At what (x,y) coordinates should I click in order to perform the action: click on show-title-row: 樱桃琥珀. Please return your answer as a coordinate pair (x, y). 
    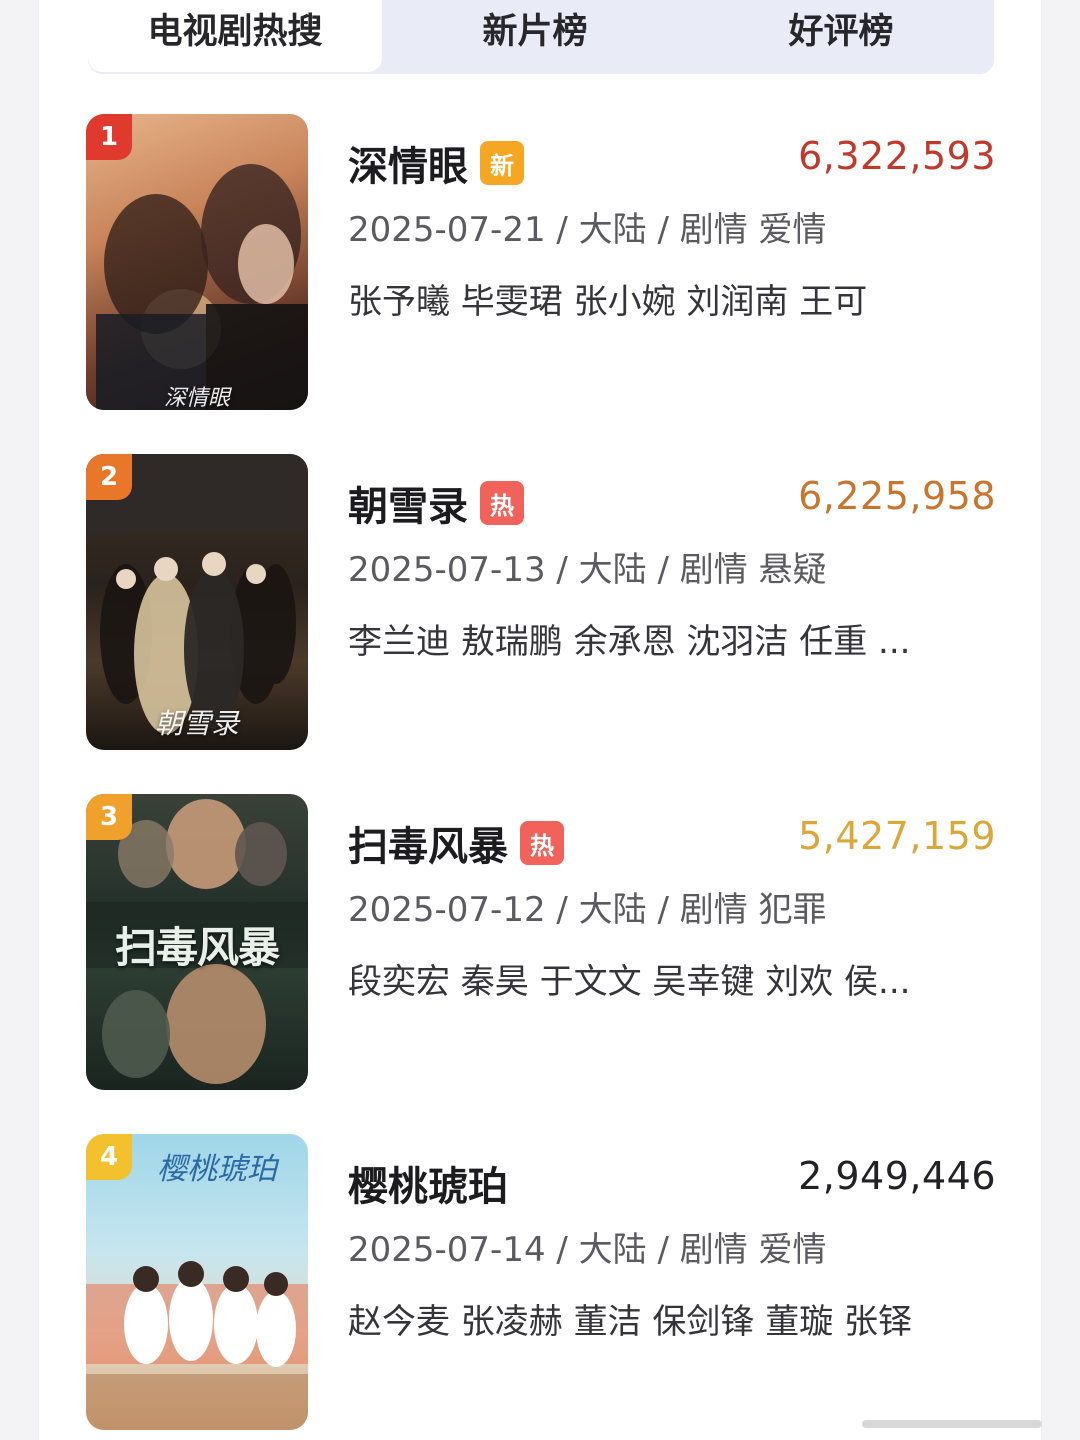
    Looking at the image, I should click on (428, 1183).